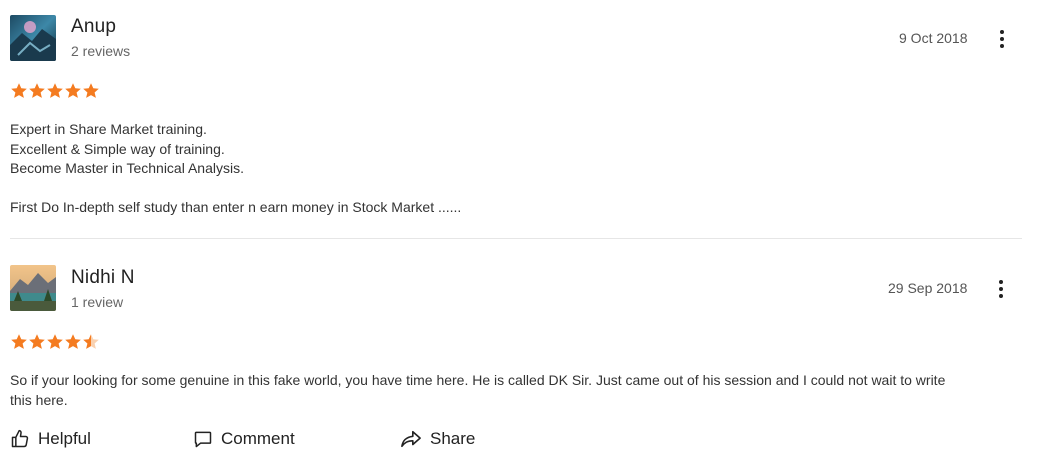 Image resolution: width=1044 pixels, height=474 pixels. Describe the element at coordinates (928, 288) in the screenshot. I see `review-date: 29 Sep 2018` at that location.